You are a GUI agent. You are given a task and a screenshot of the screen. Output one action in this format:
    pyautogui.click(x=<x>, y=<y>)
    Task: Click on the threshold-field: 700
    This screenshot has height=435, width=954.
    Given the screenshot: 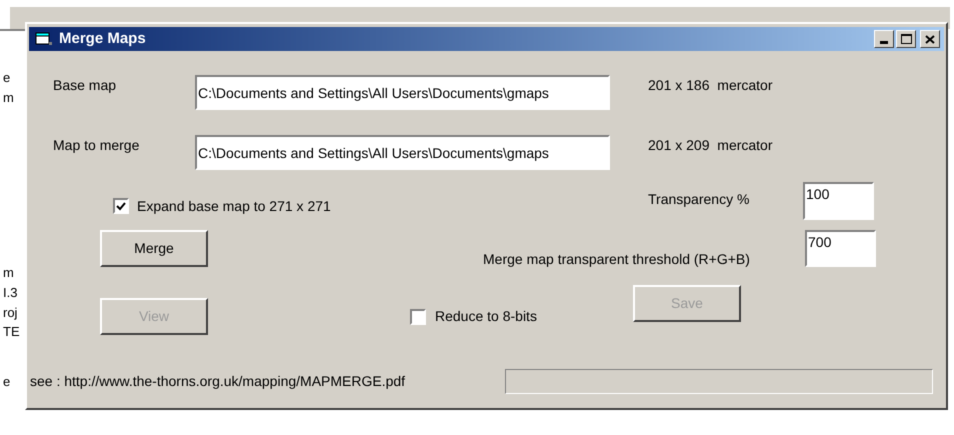 What is the action you would take?
    pyautogui.click(x=840, y=248)
    